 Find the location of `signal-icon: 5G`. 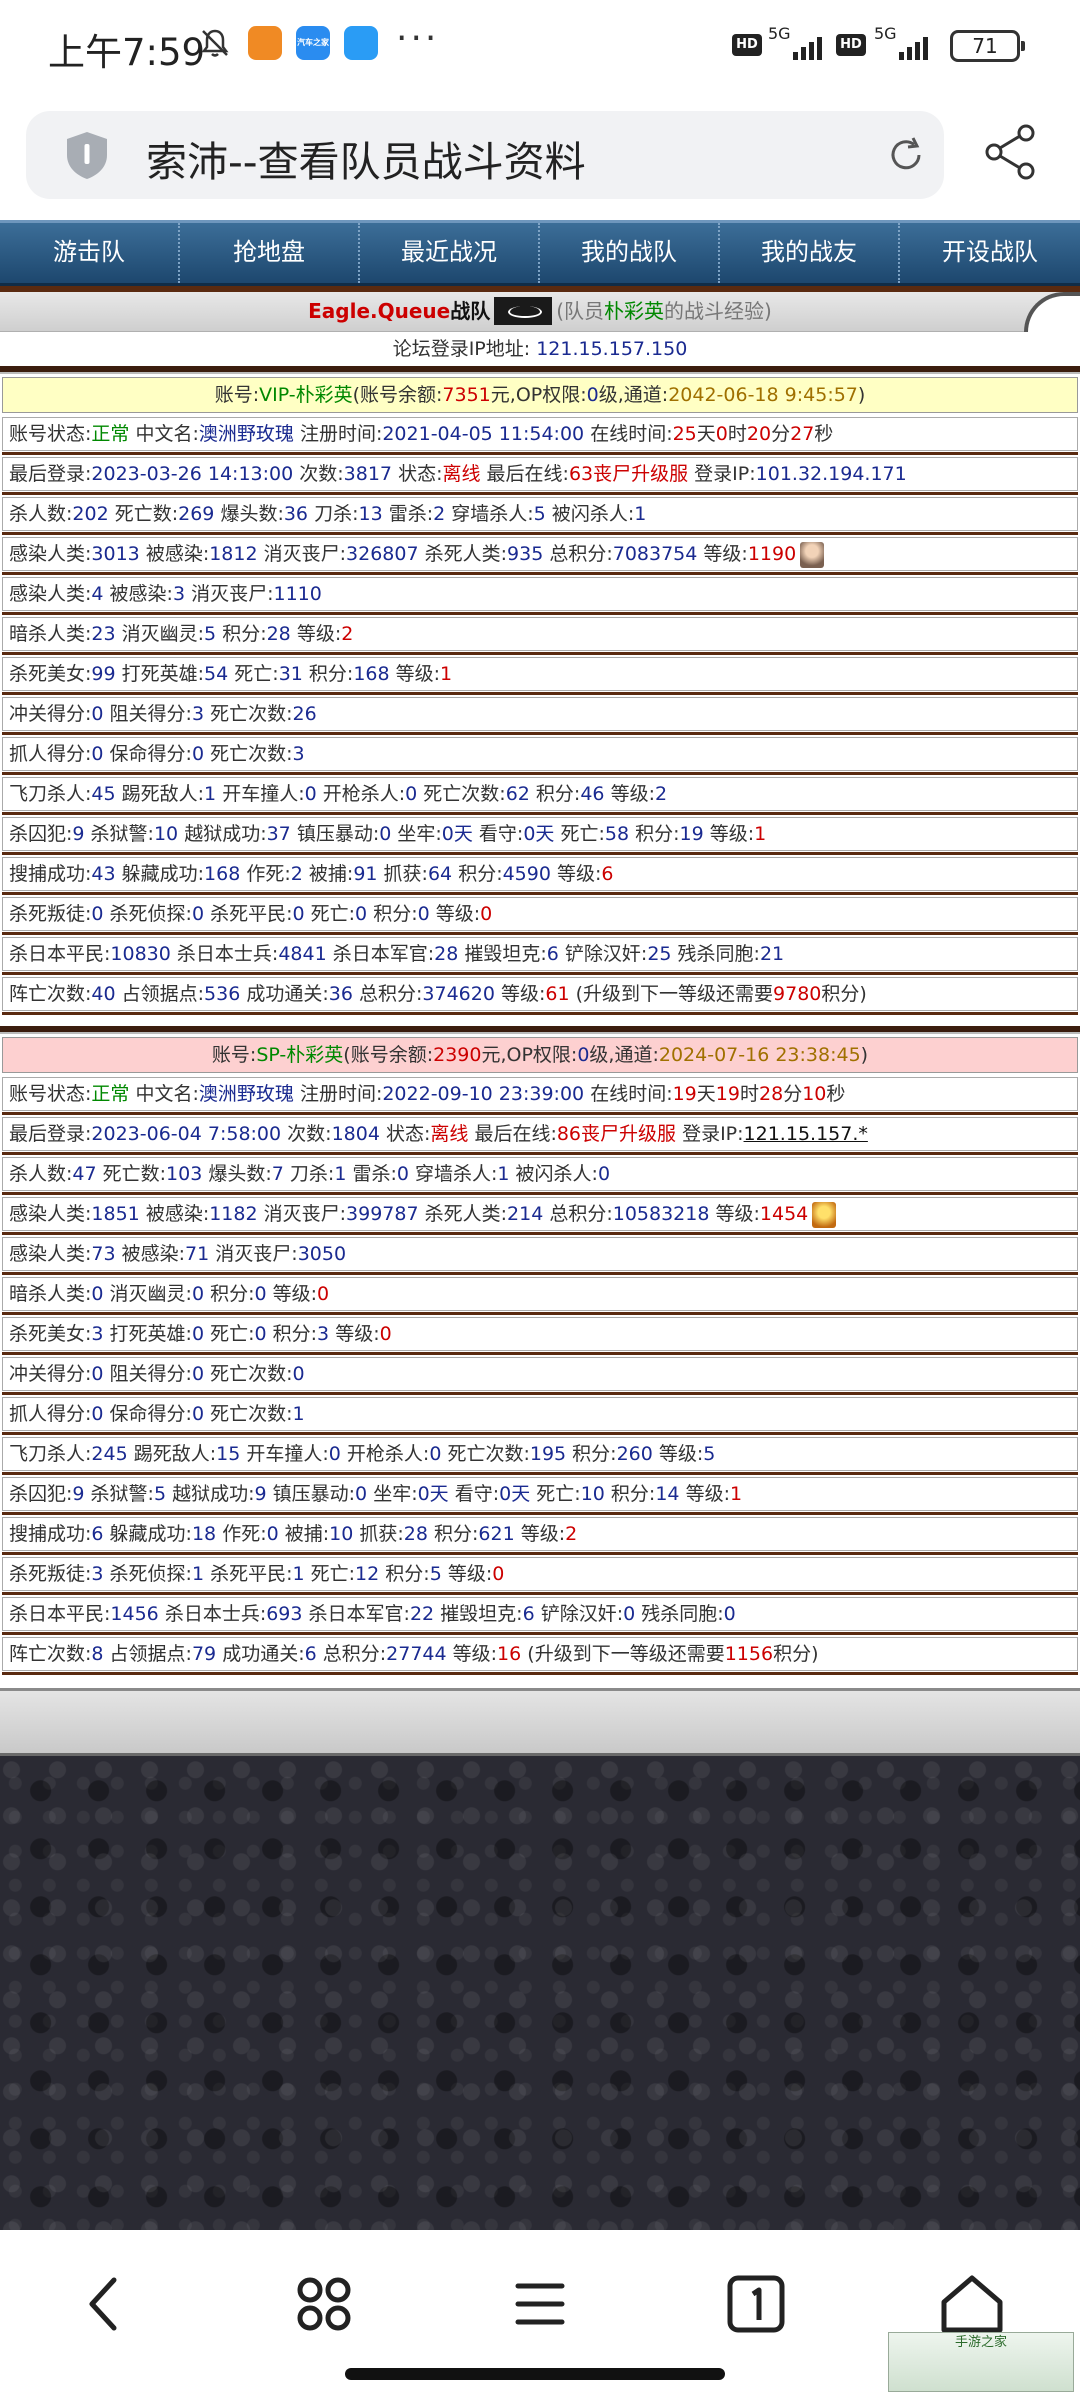

signal-icon: 5G is located at coordinates (900, 43).